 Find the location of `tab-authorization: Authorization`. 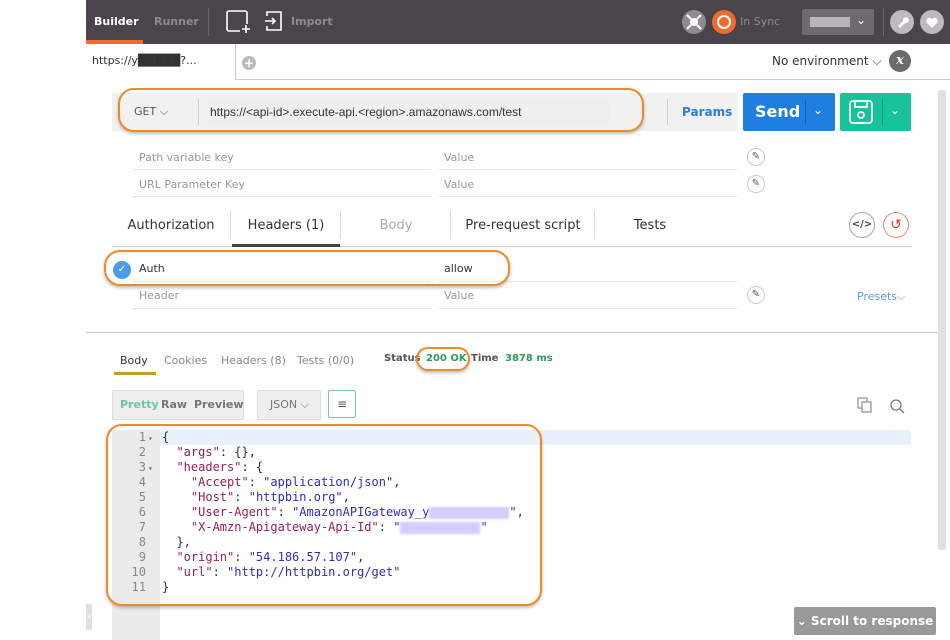

tab-authorization: Authorization is located at coordinates (171, 226).